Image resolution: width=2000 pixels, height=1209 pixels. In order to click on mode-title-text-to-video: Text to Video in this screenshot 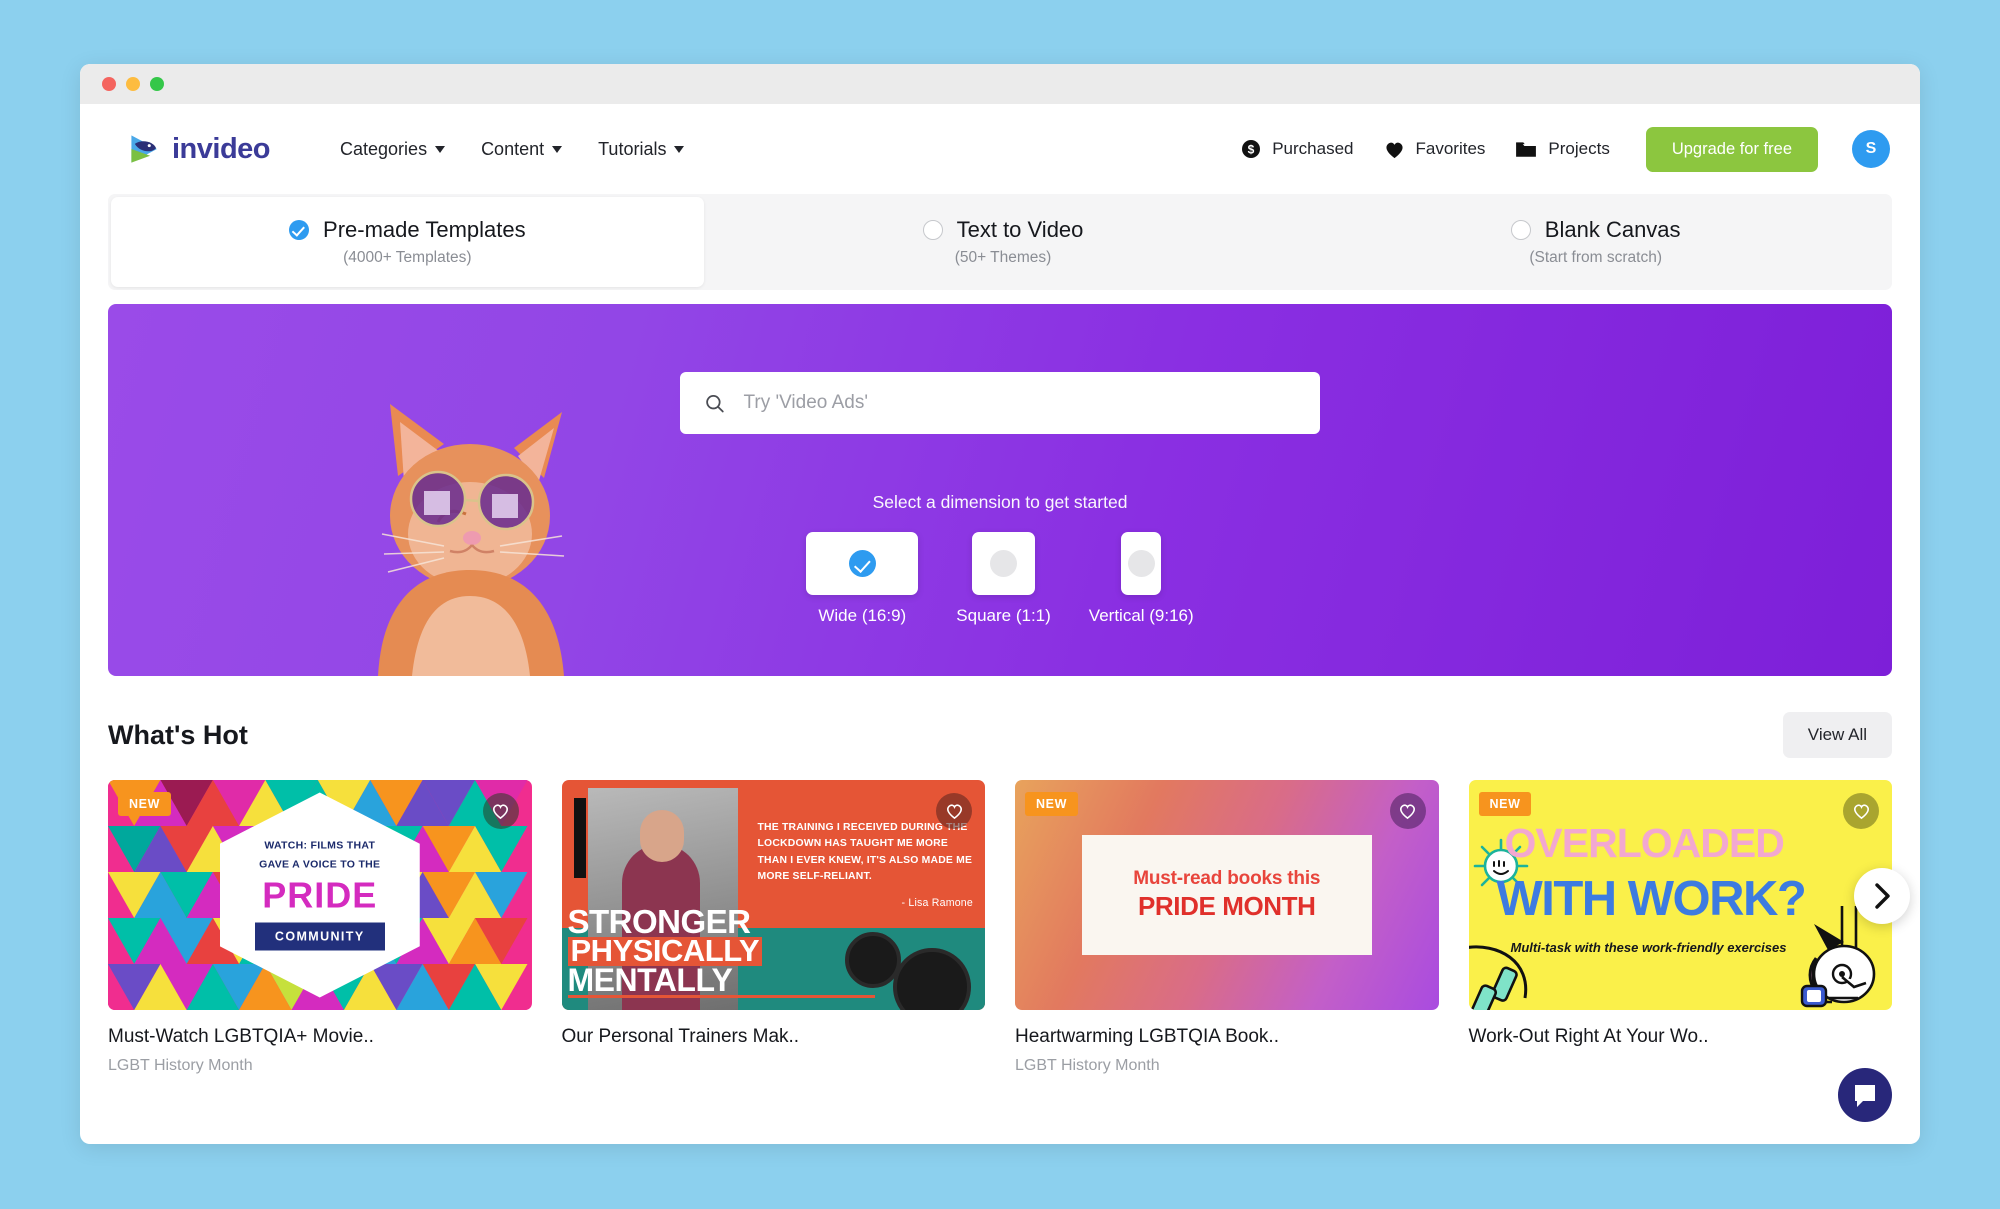, I will do `click(1020, 229)`.